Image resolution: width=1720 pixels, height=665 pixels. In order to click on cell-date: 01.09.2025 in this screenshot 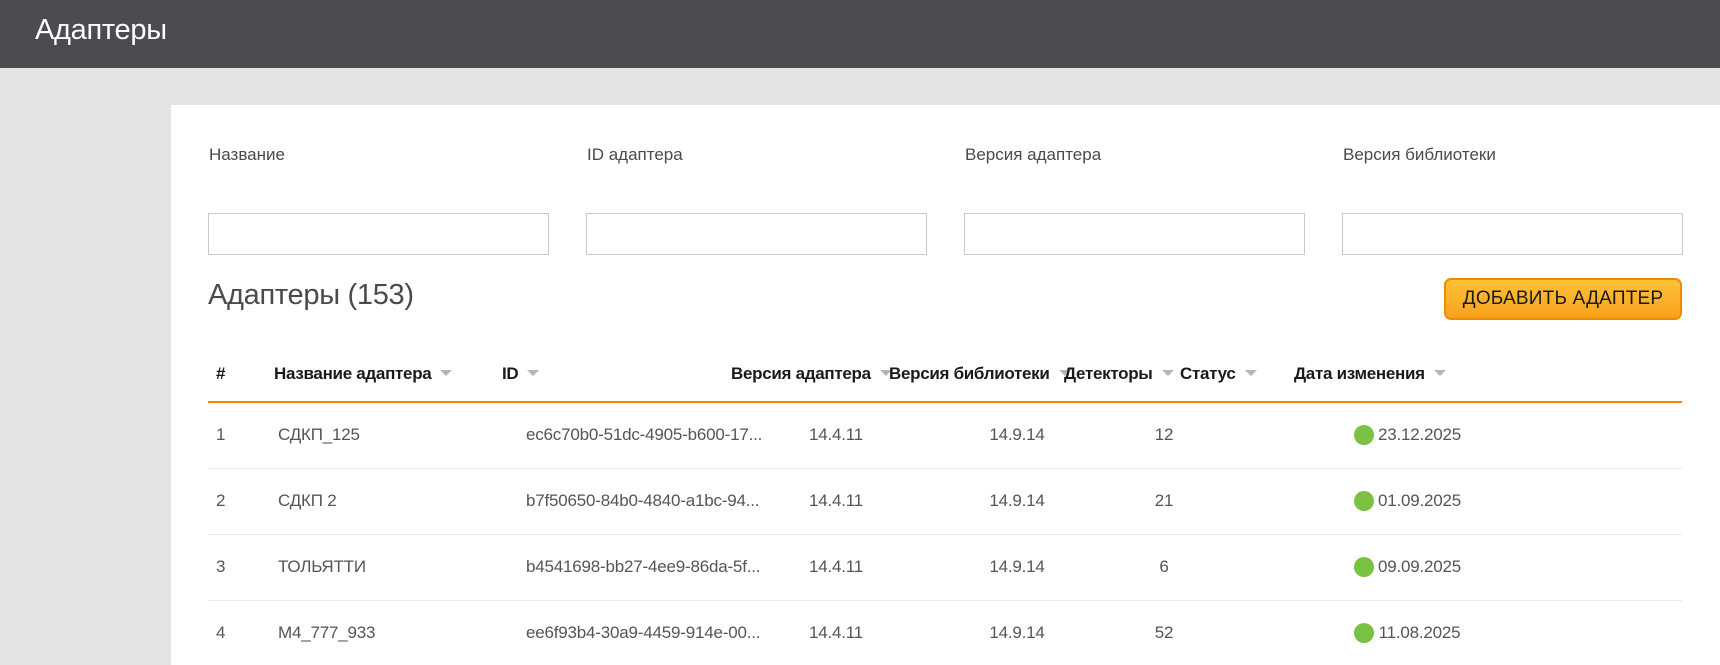, I will do `click(1419, 500)`.